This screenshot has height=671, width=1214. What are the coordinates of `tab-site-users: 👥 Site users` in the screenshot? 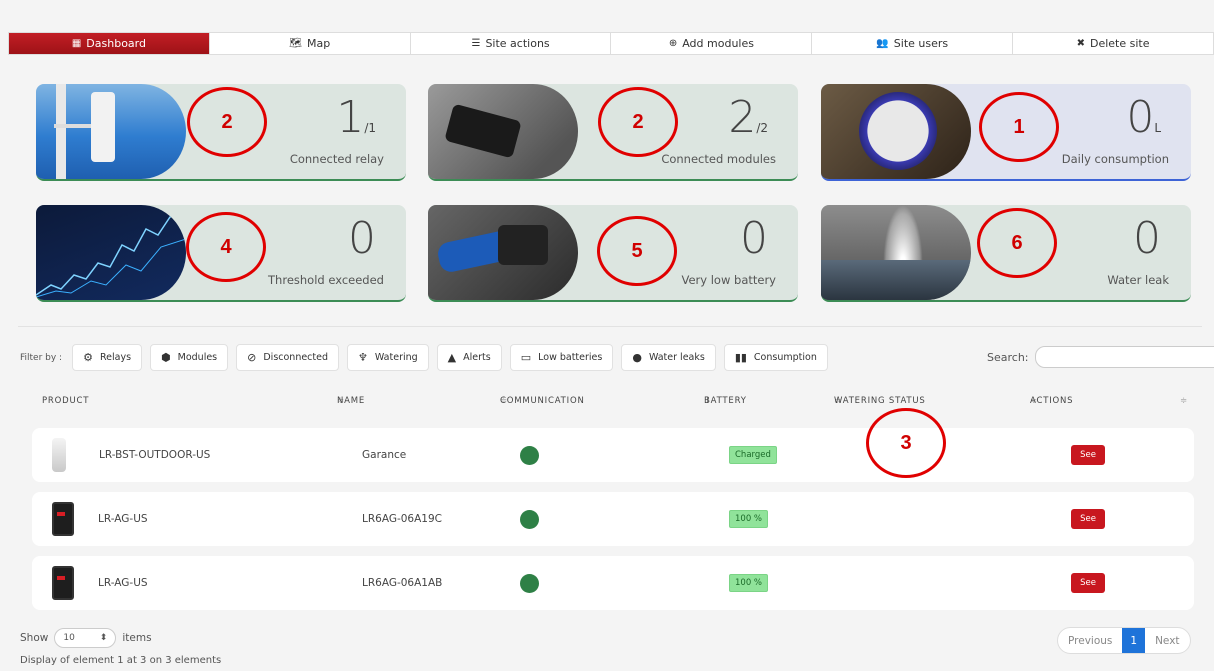 It's located at (913, 43).